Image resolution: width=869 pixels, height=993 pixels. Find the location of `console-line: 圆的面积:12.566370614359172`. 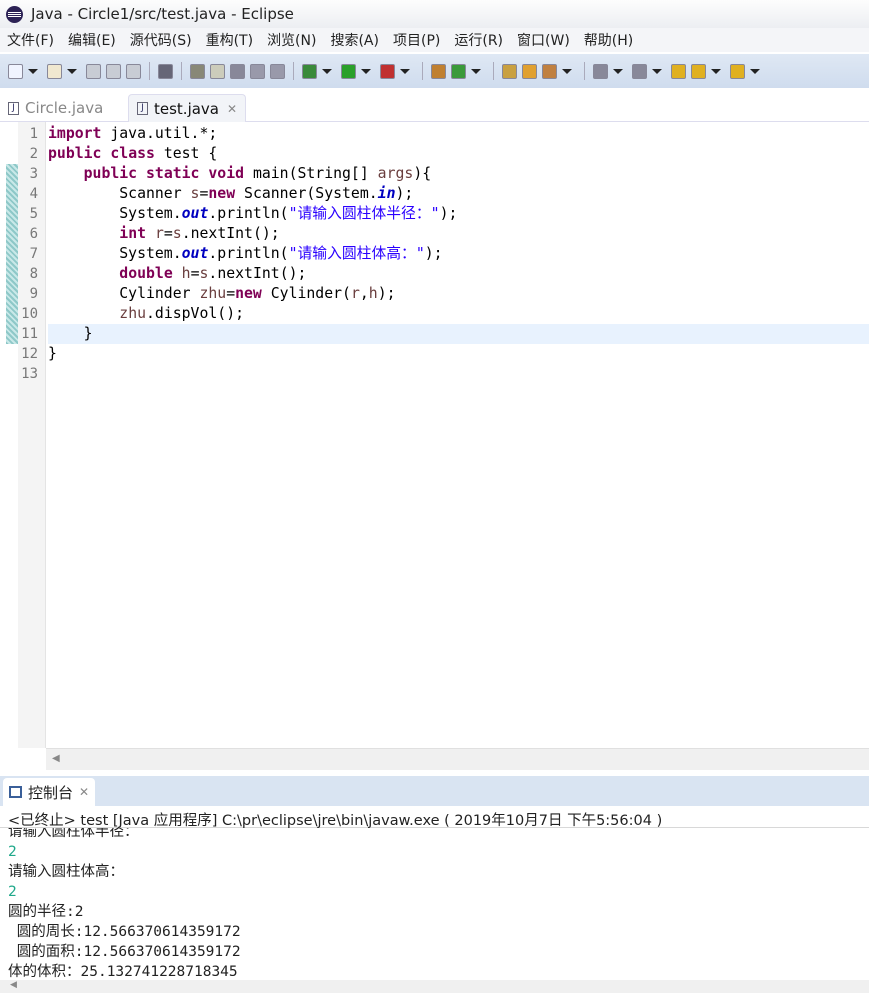

console-line: 圆的面积:12.566370614359172 is located at coordinates (124, 952).